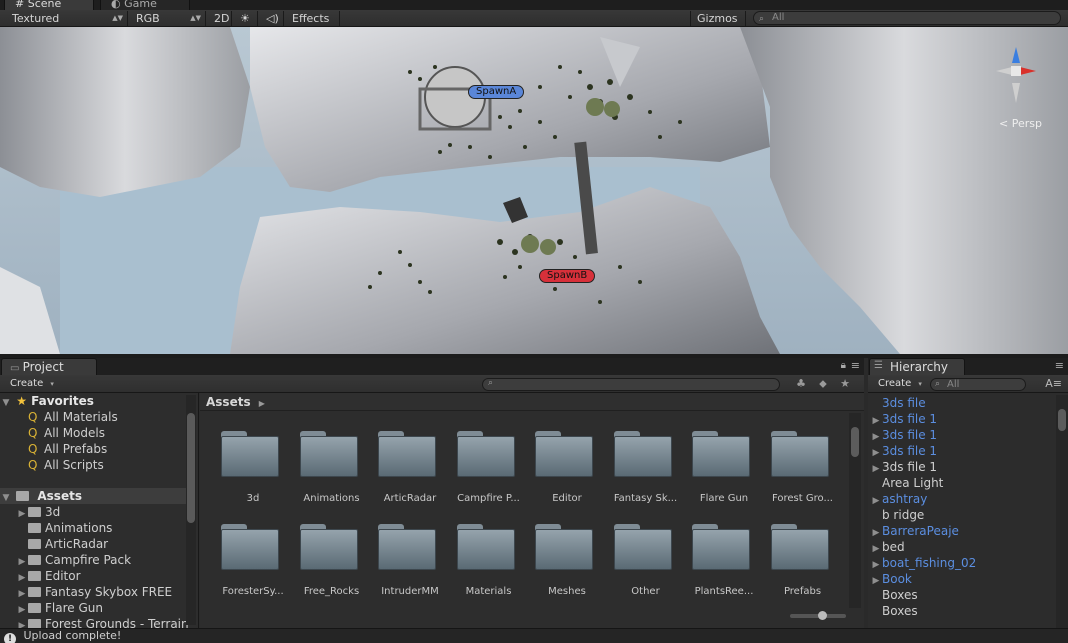  I want to click on favorite-item: Q All Models, so click(66, 433).